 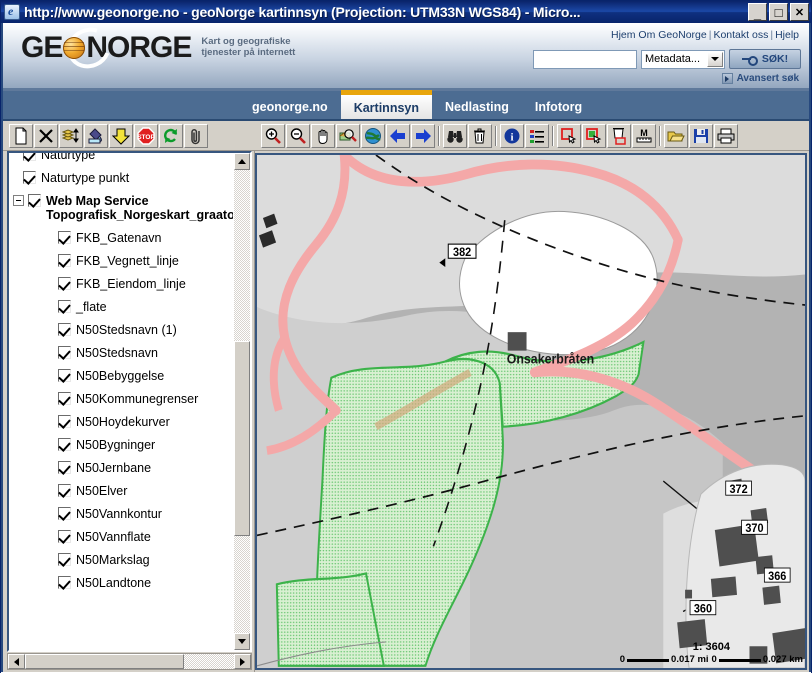 What do you see at coordinates (123, 399) in the screenshot?
I see `layer-item-n50kommunegrenser: N50Kommunegrenser` at bounding box center [123, 399].